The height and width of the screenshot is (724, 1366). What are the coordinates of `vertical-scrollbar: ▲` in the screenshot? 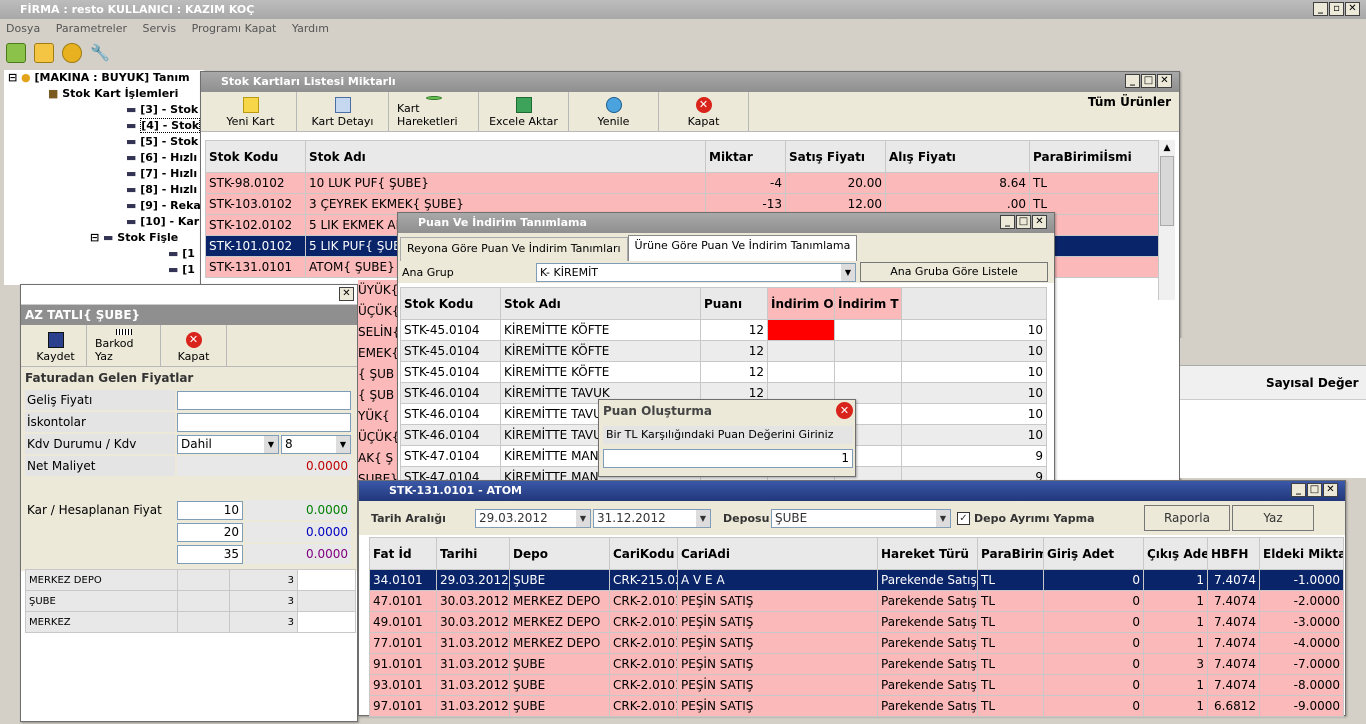 It's located at (1166, 220).